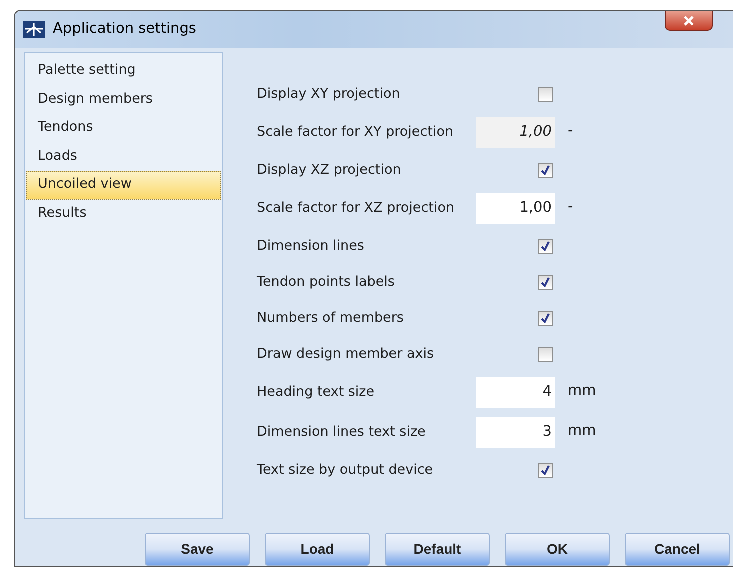  What do you see at coordinates (515, 392) in the screenshot?
I see `number-field: 4` at bounding box center [515, 392].